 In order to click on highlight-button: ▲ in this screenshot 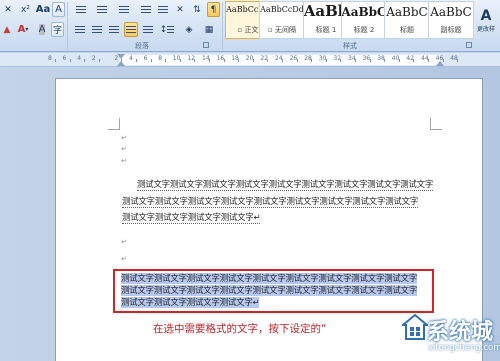, I will do `click(7, 29)`.